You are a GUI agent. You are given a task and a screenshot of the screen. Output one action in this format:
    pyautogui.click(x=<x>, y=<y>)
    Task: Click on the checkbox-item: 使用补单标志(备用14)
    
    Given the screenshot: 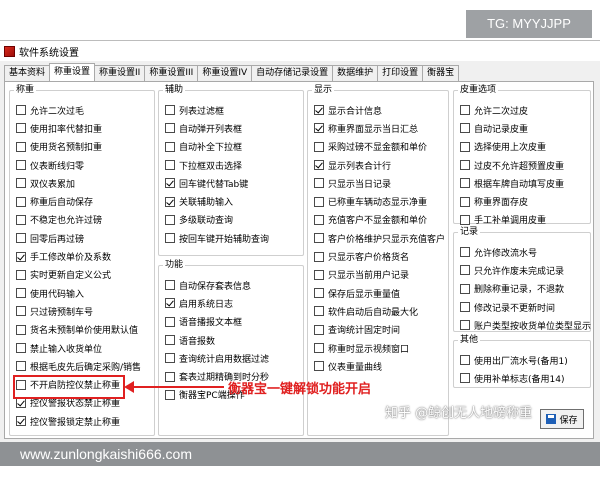 What is the action you would take?
    pyautogui.click(x=523, y=378)
    